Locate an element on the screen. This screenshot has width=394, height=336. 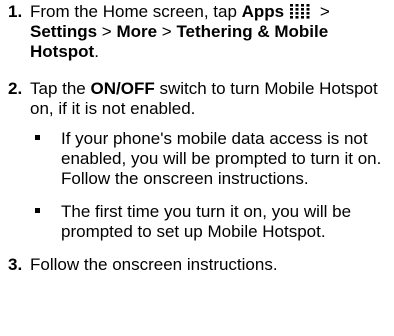
on-off-switch-label: ON/OFF is located at coordinates (122, 88).